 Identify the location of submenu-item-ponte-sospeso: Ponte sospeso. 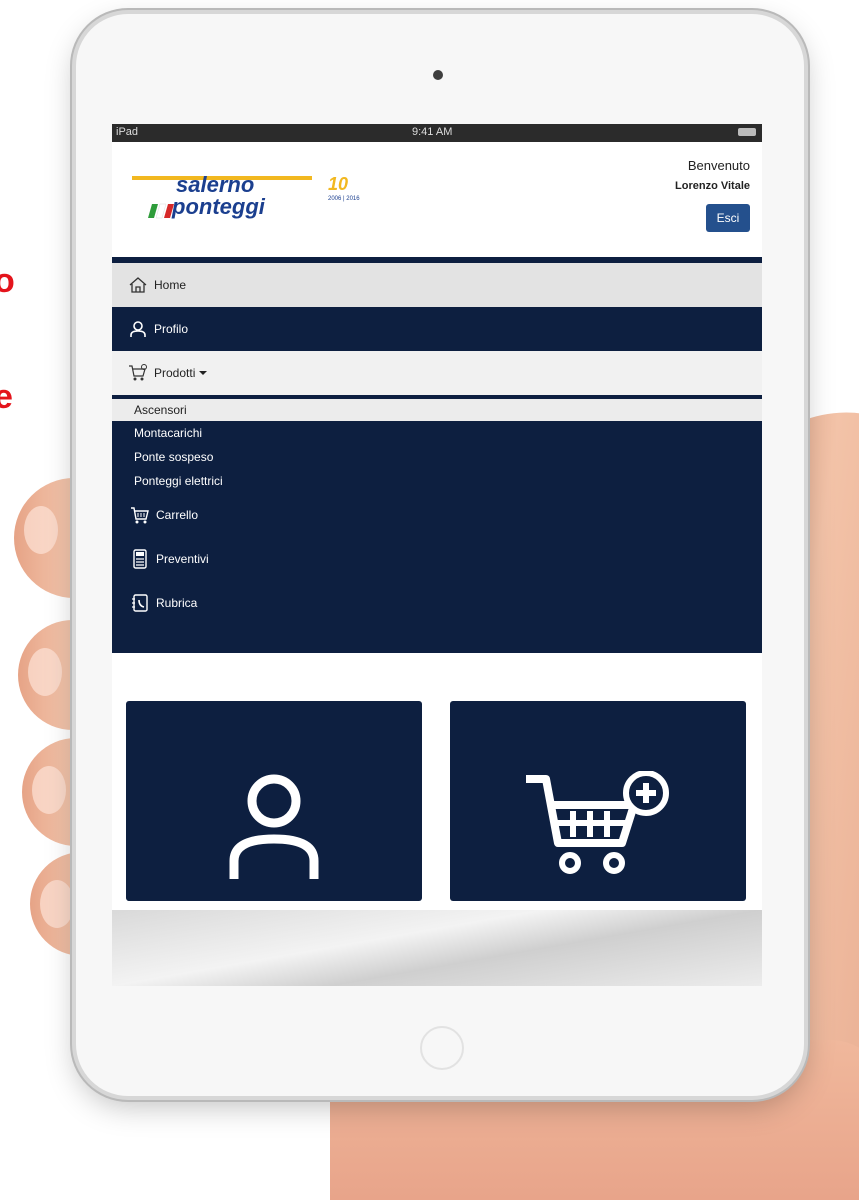
(437, 457).